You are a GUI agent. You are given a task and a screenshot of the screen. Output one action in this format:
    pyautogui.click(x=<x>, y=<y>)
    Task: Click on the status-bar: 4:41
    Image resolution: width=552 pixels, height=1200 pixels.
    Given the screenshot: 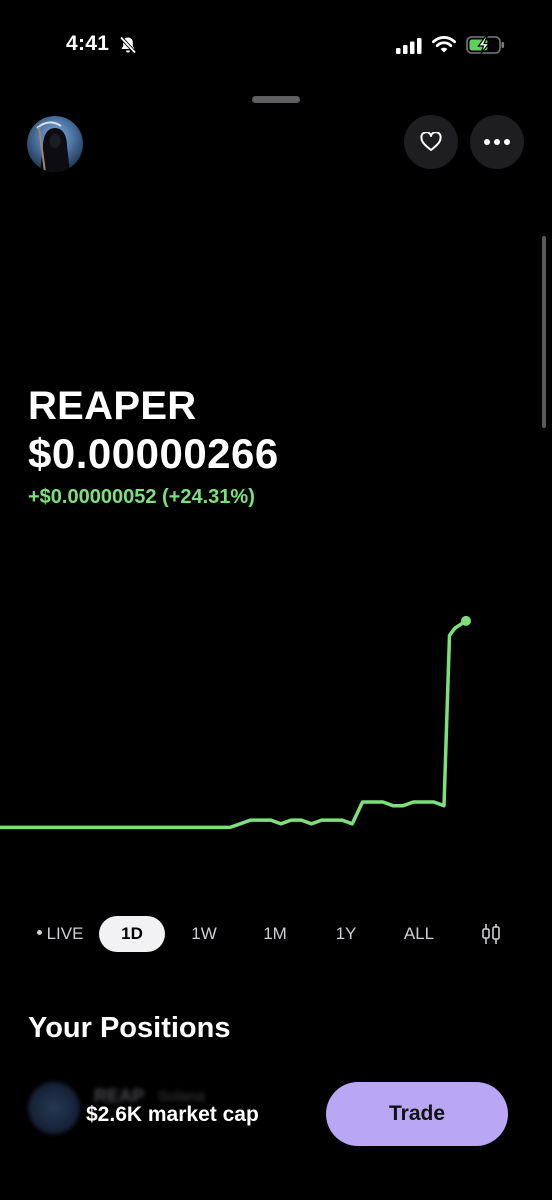 What is the action you would take?
    pyautogui.click(x=276, y=45)
    